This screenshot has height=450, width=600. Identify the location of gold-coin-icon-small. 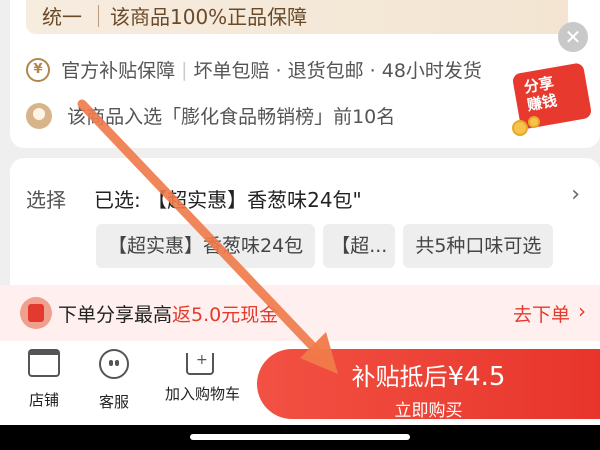
(534, 122).